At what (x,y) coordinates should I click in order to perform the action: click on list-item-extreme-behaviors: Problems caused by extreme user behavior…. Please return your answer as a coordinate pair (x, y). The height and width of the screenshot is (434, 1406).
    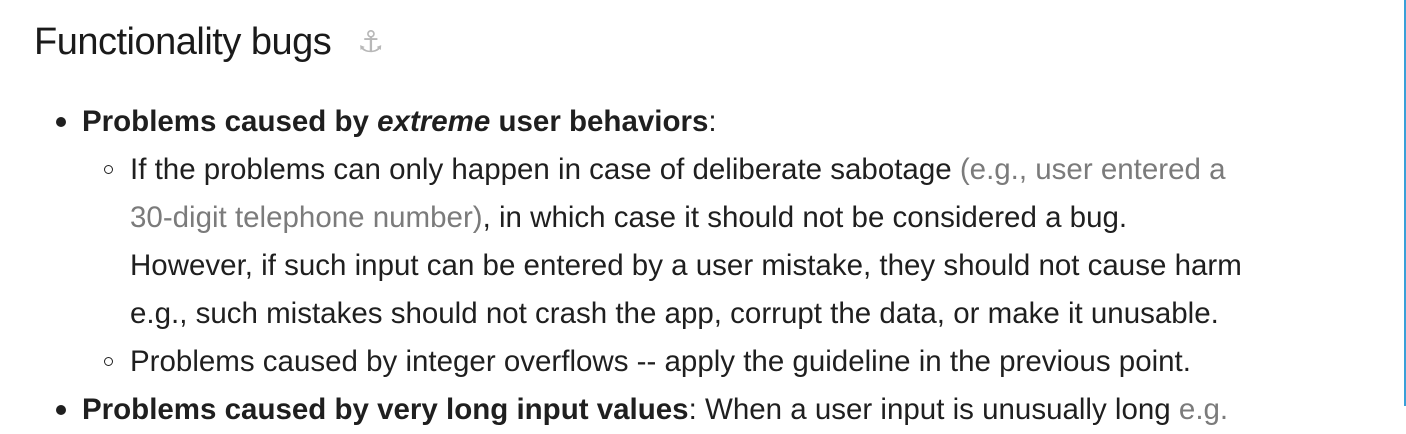
    Looking at the image, I should click on (399, 121).